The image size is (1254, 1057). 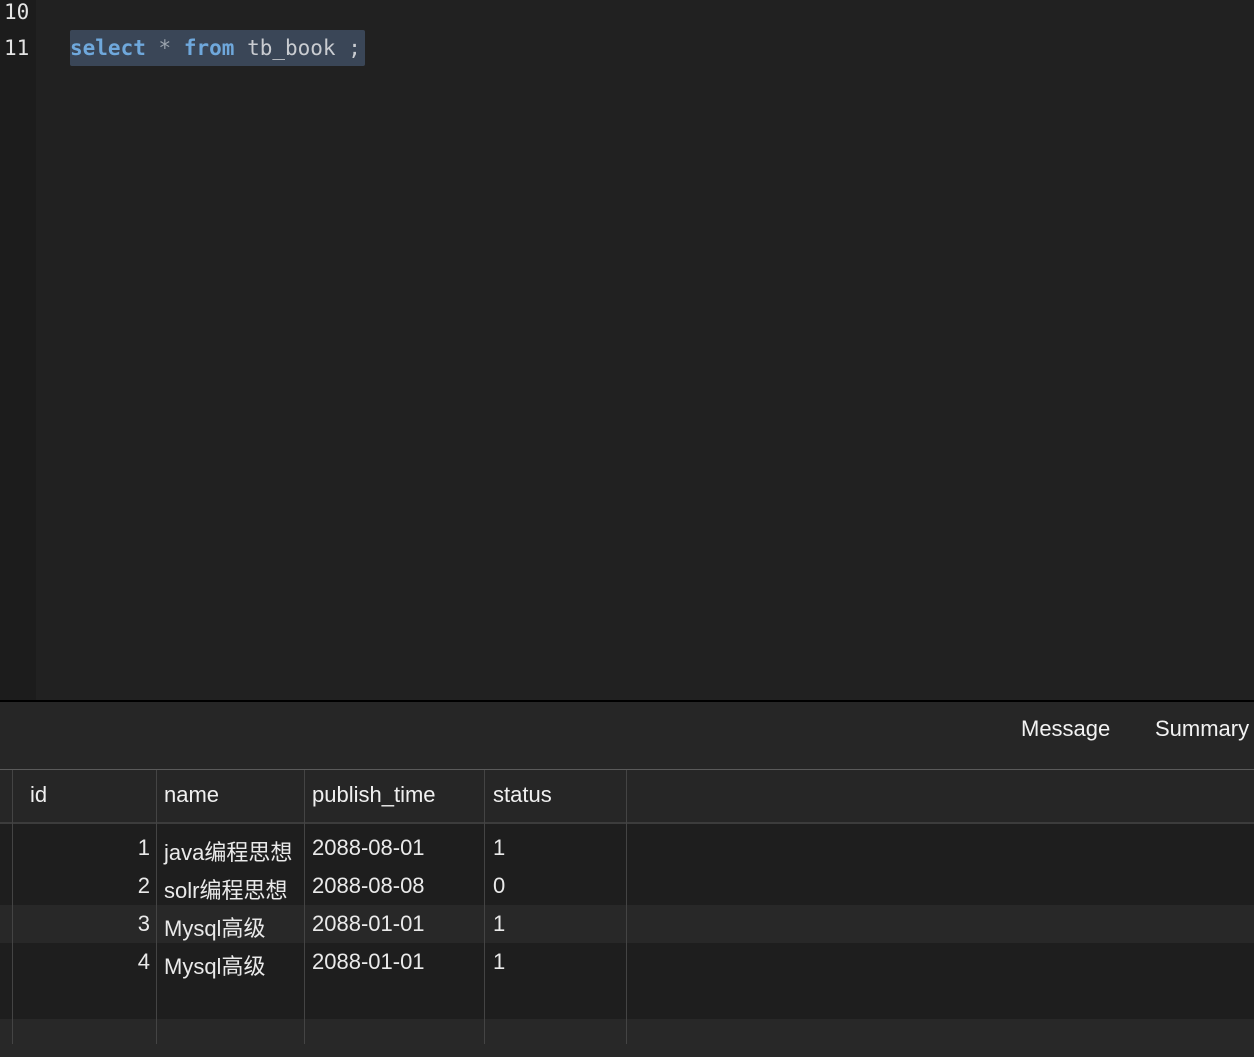 What do you see at coordinates (368, 885) in the screenshot?
I see `cell-publish-time: 2088-08-08` at bounding box center [368, 885].